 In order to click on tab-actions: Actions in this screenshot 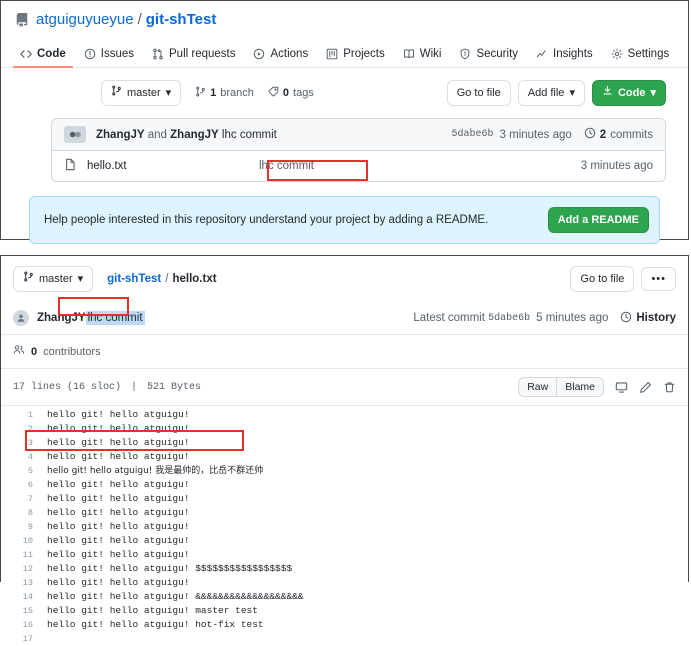, I will do `click(280, 57)`.